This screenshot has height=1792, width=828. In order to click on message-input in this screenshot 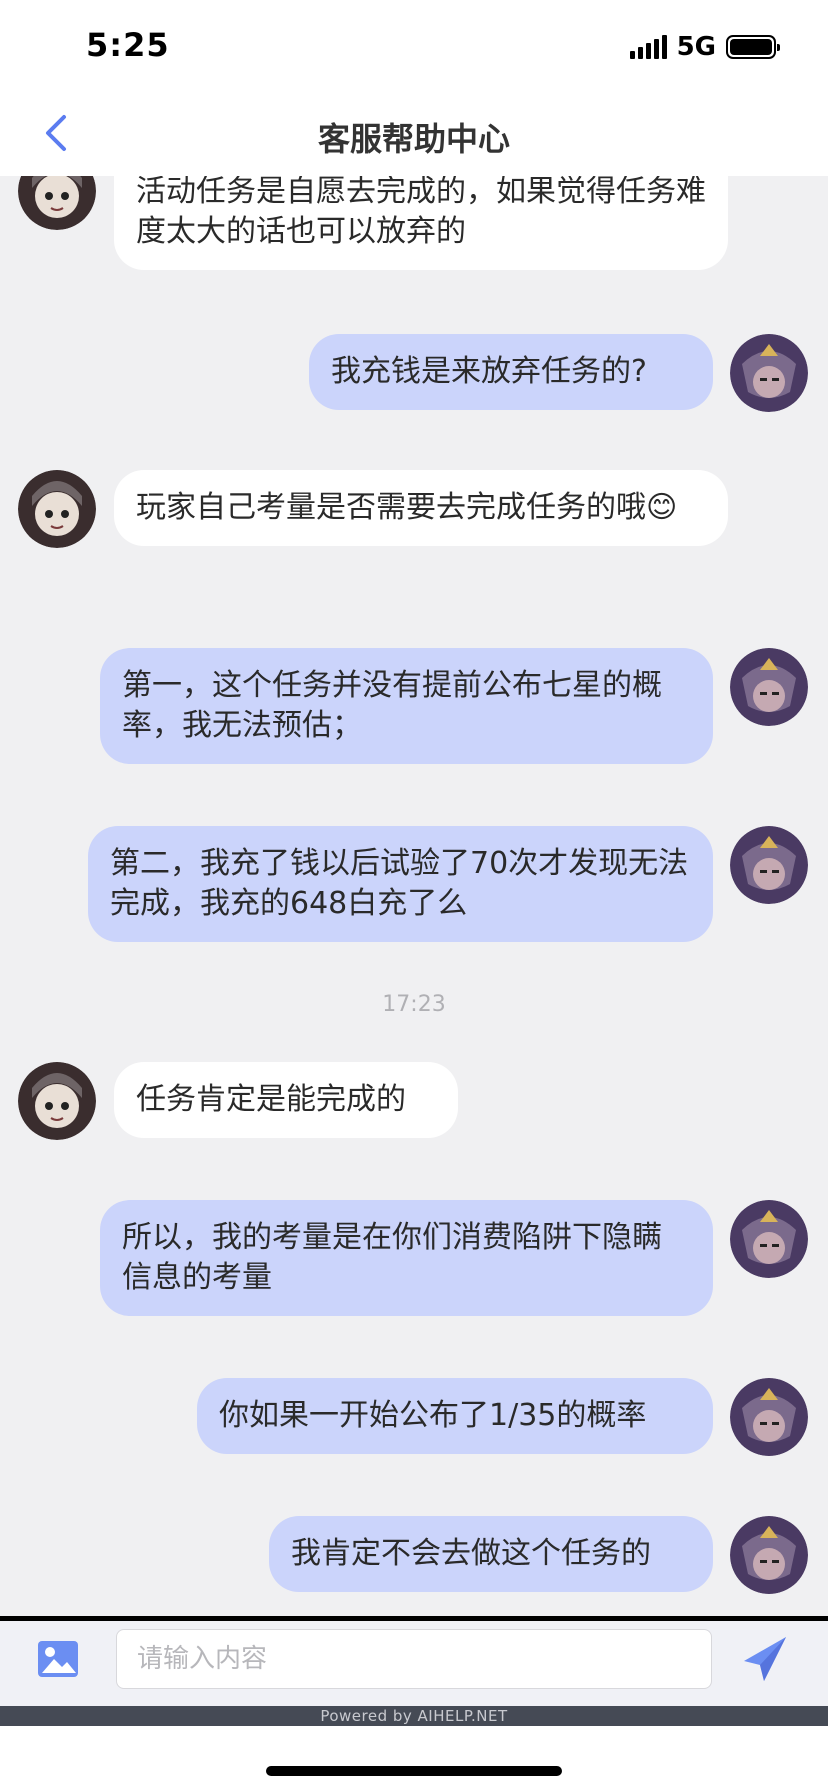, I will do `click(414, 1659)`.